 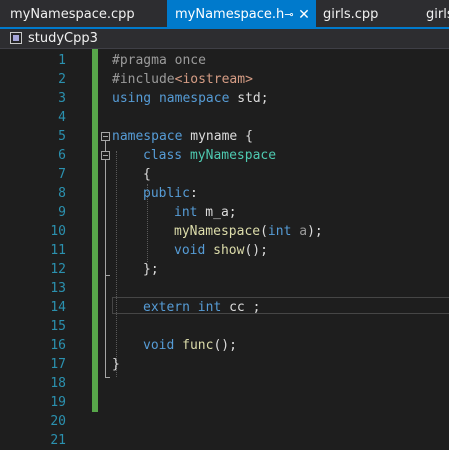 I want to click on tab-myNamespace-h: myNamespace.h ⊸ ✕, so click(x=241, y=13).